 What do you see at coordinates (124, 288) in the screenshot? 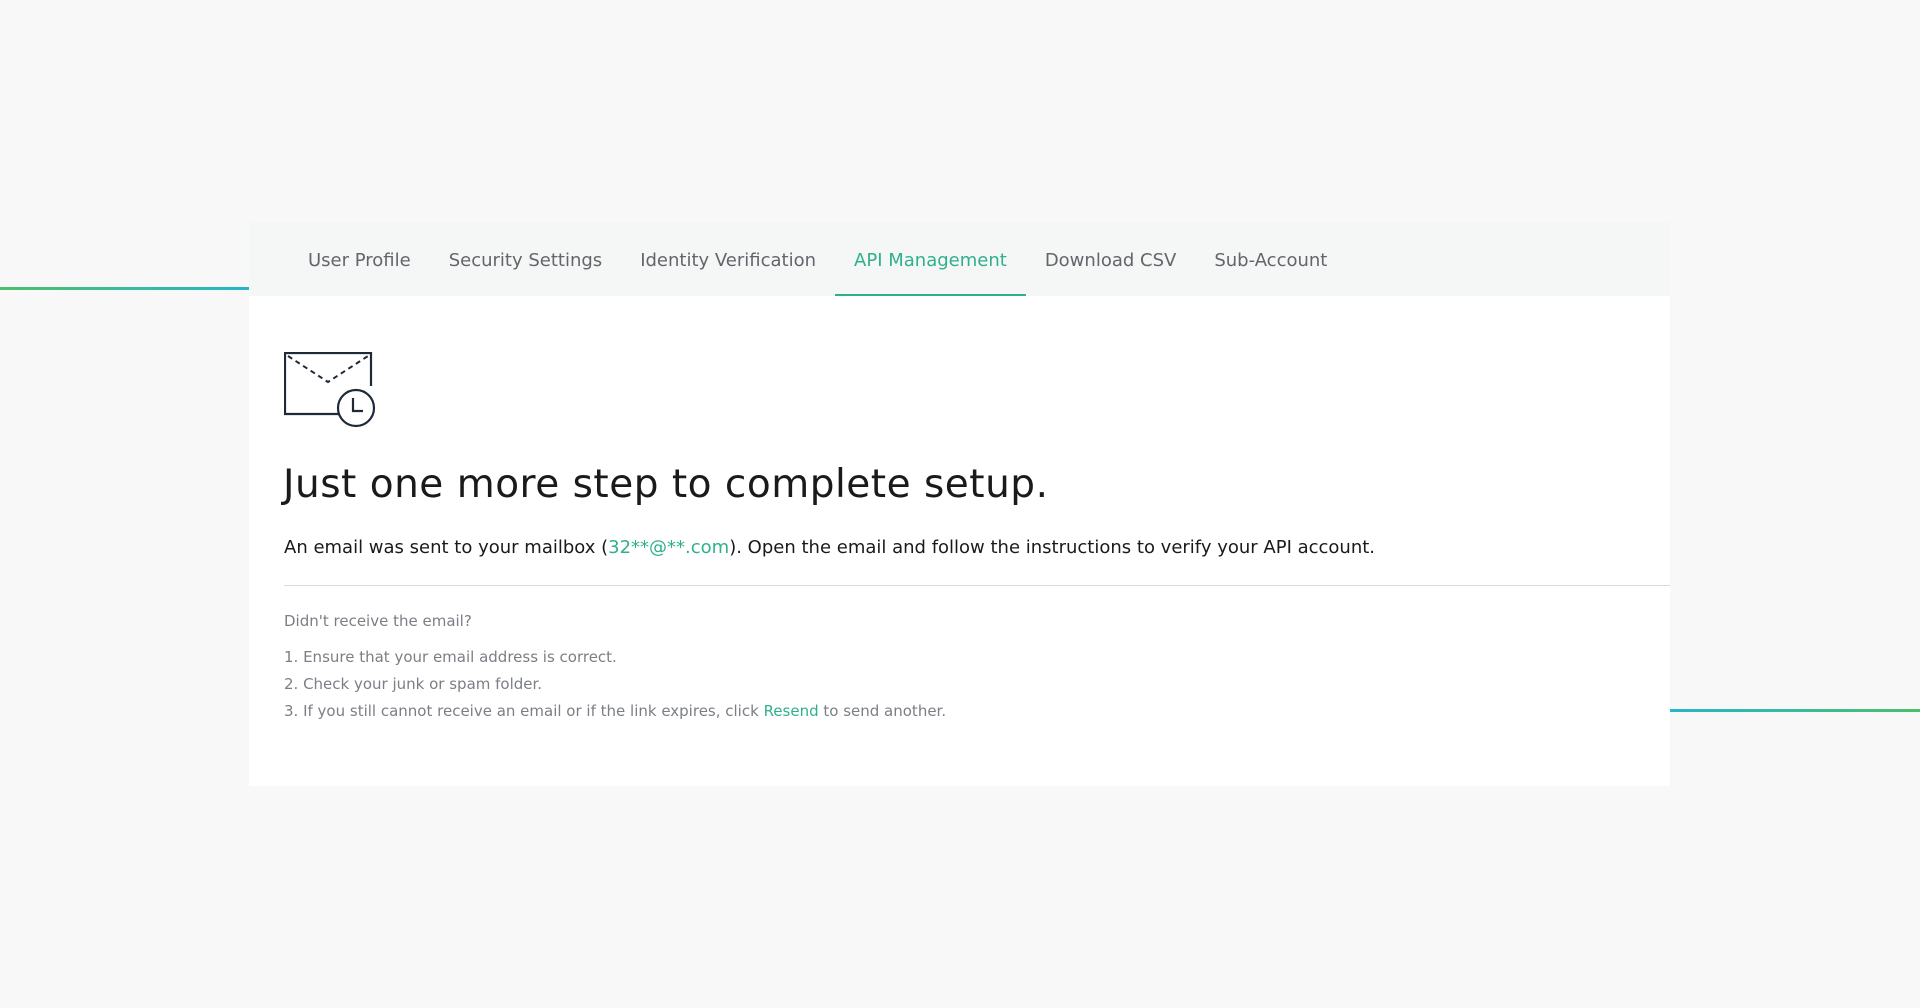
I see `decorative-line-left` at bounding box center [124, 288].